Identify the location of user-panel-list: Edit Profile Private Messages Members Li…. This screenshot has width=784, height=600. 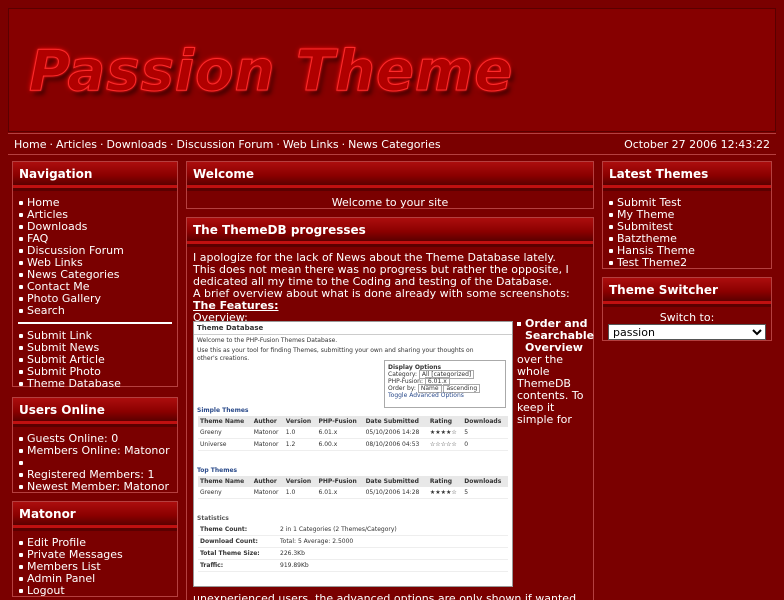
(95, 567).